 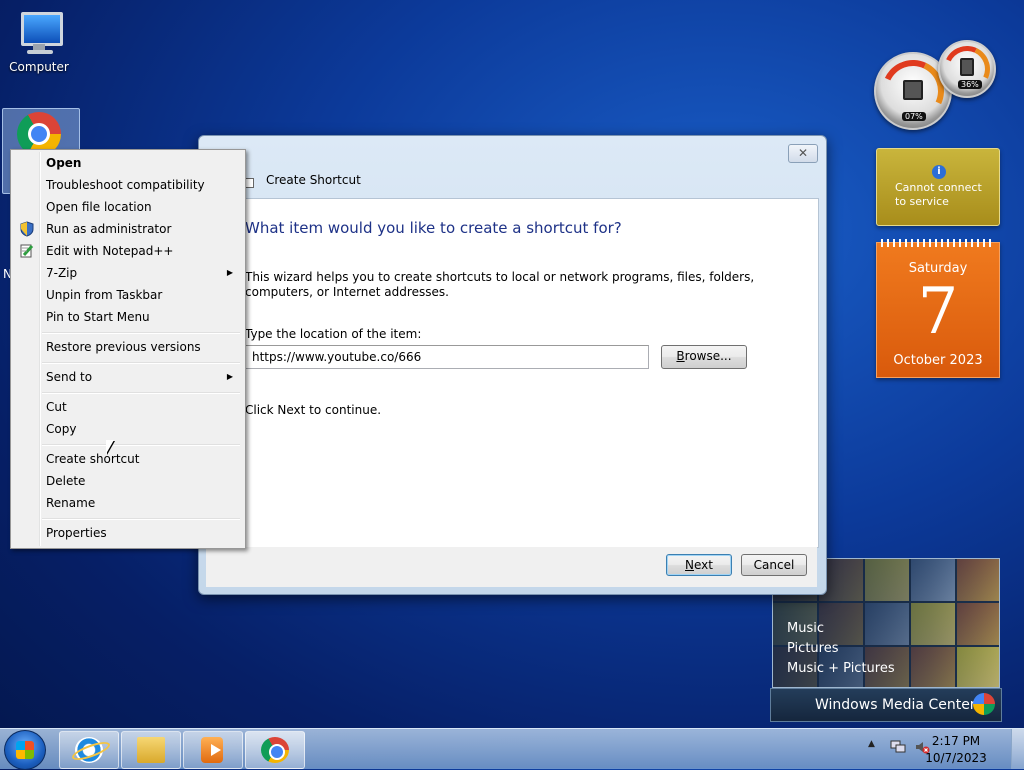 I want to click on menu-item-restore-versions: Restore previous versions, so click(x=128, y=347).